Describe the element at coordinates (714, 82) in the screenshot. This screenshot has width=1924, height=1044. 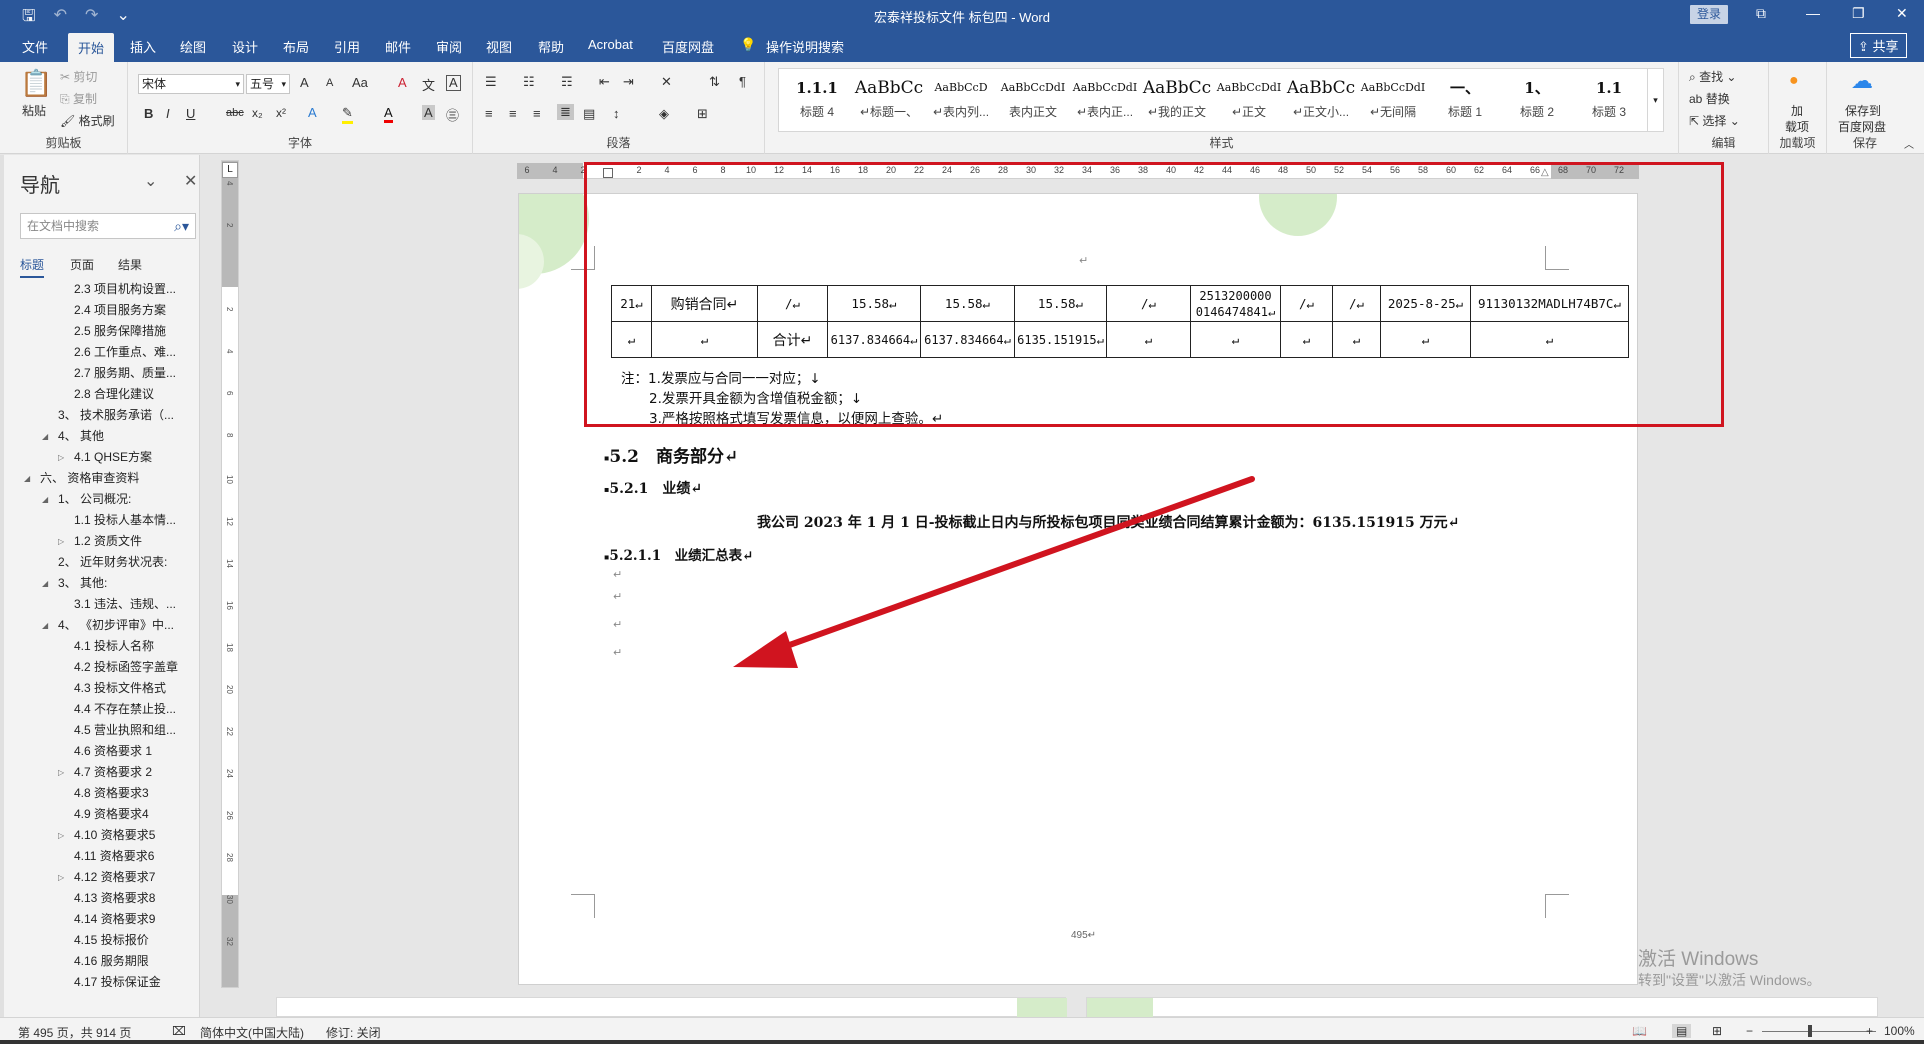
I see `sort-icon: ⇅` at that location.